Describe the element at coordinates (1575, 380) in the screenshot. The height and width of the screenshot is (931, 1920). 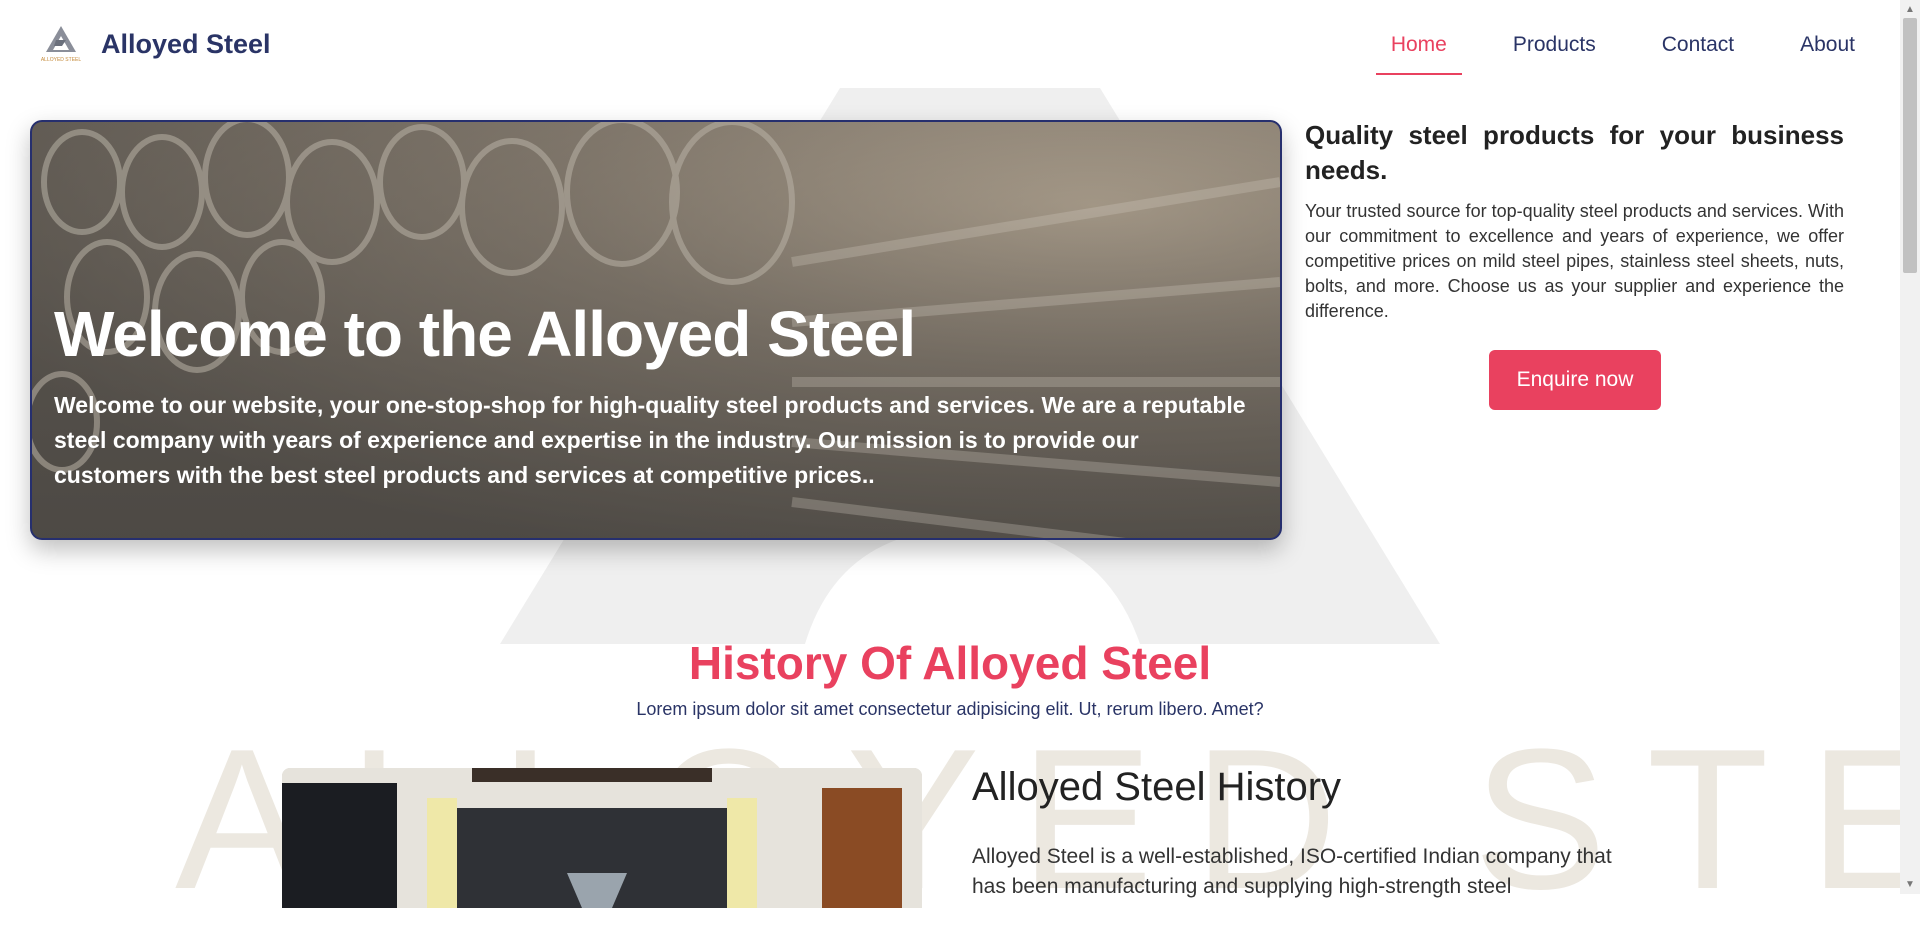
I see `enquire-now-button: Enquire now` at that location.